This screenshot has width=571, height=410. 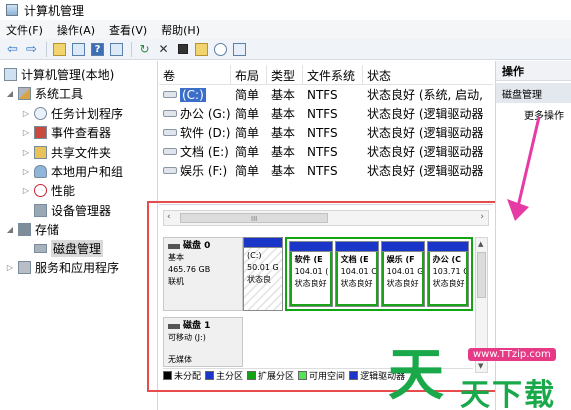 I want to click on tree-item-event-viewer: ▷ 事件查看器, so click(x=66, y=132).